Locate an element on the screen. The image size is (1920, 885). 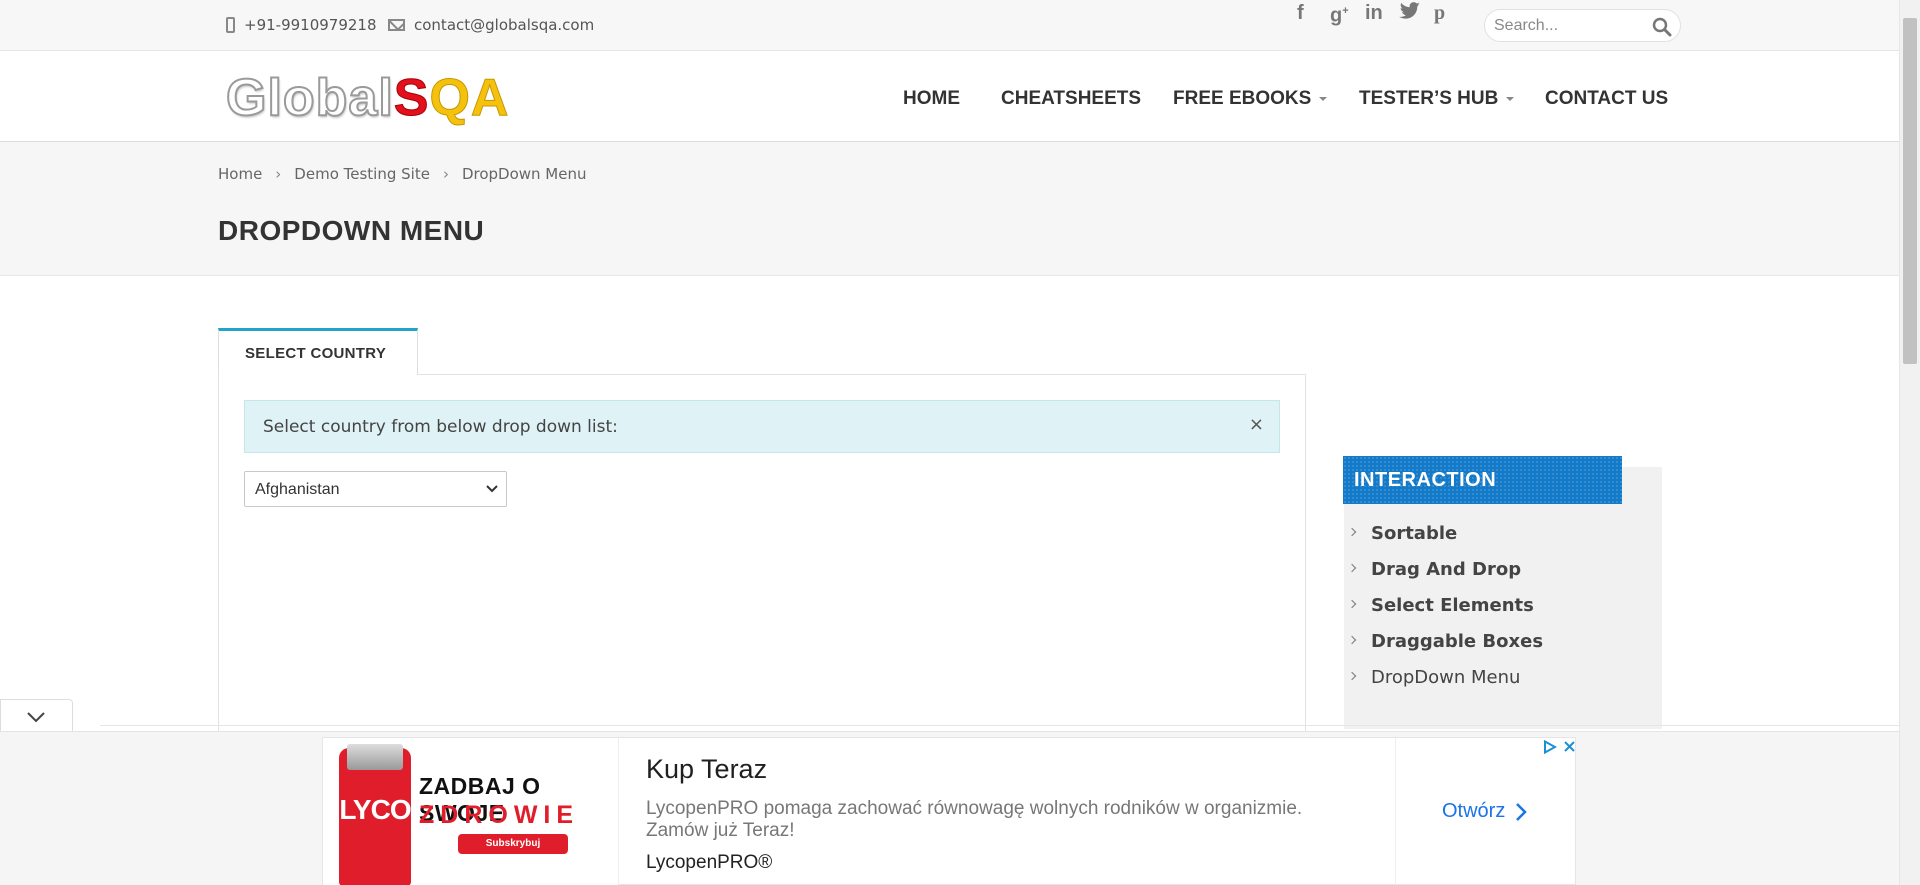
breadcrumb: Home › Demo Testing Site › DropDown Menu is located at coordinates (402, 174).